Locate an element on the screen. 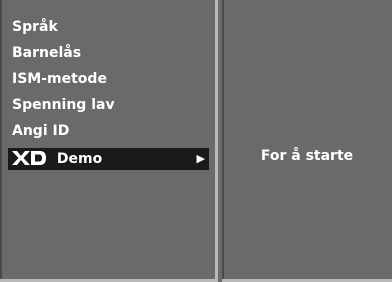 This screenshot has height=282, width=392. menu-item-child-lock: Barnelås is located at coordinates (46, 53).